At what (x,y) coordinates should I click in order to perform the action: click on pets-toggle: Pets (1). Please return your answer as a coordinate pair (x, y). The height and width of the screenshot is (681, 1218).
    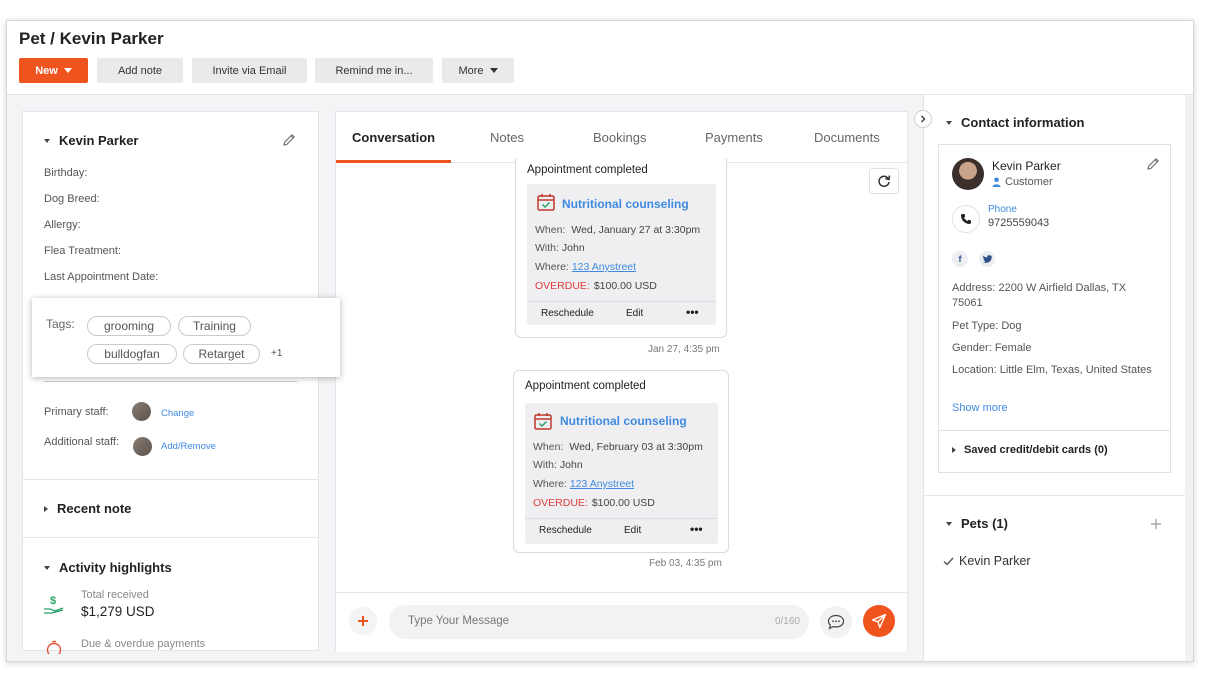
    Looking at the image, I should click on (977, 523).